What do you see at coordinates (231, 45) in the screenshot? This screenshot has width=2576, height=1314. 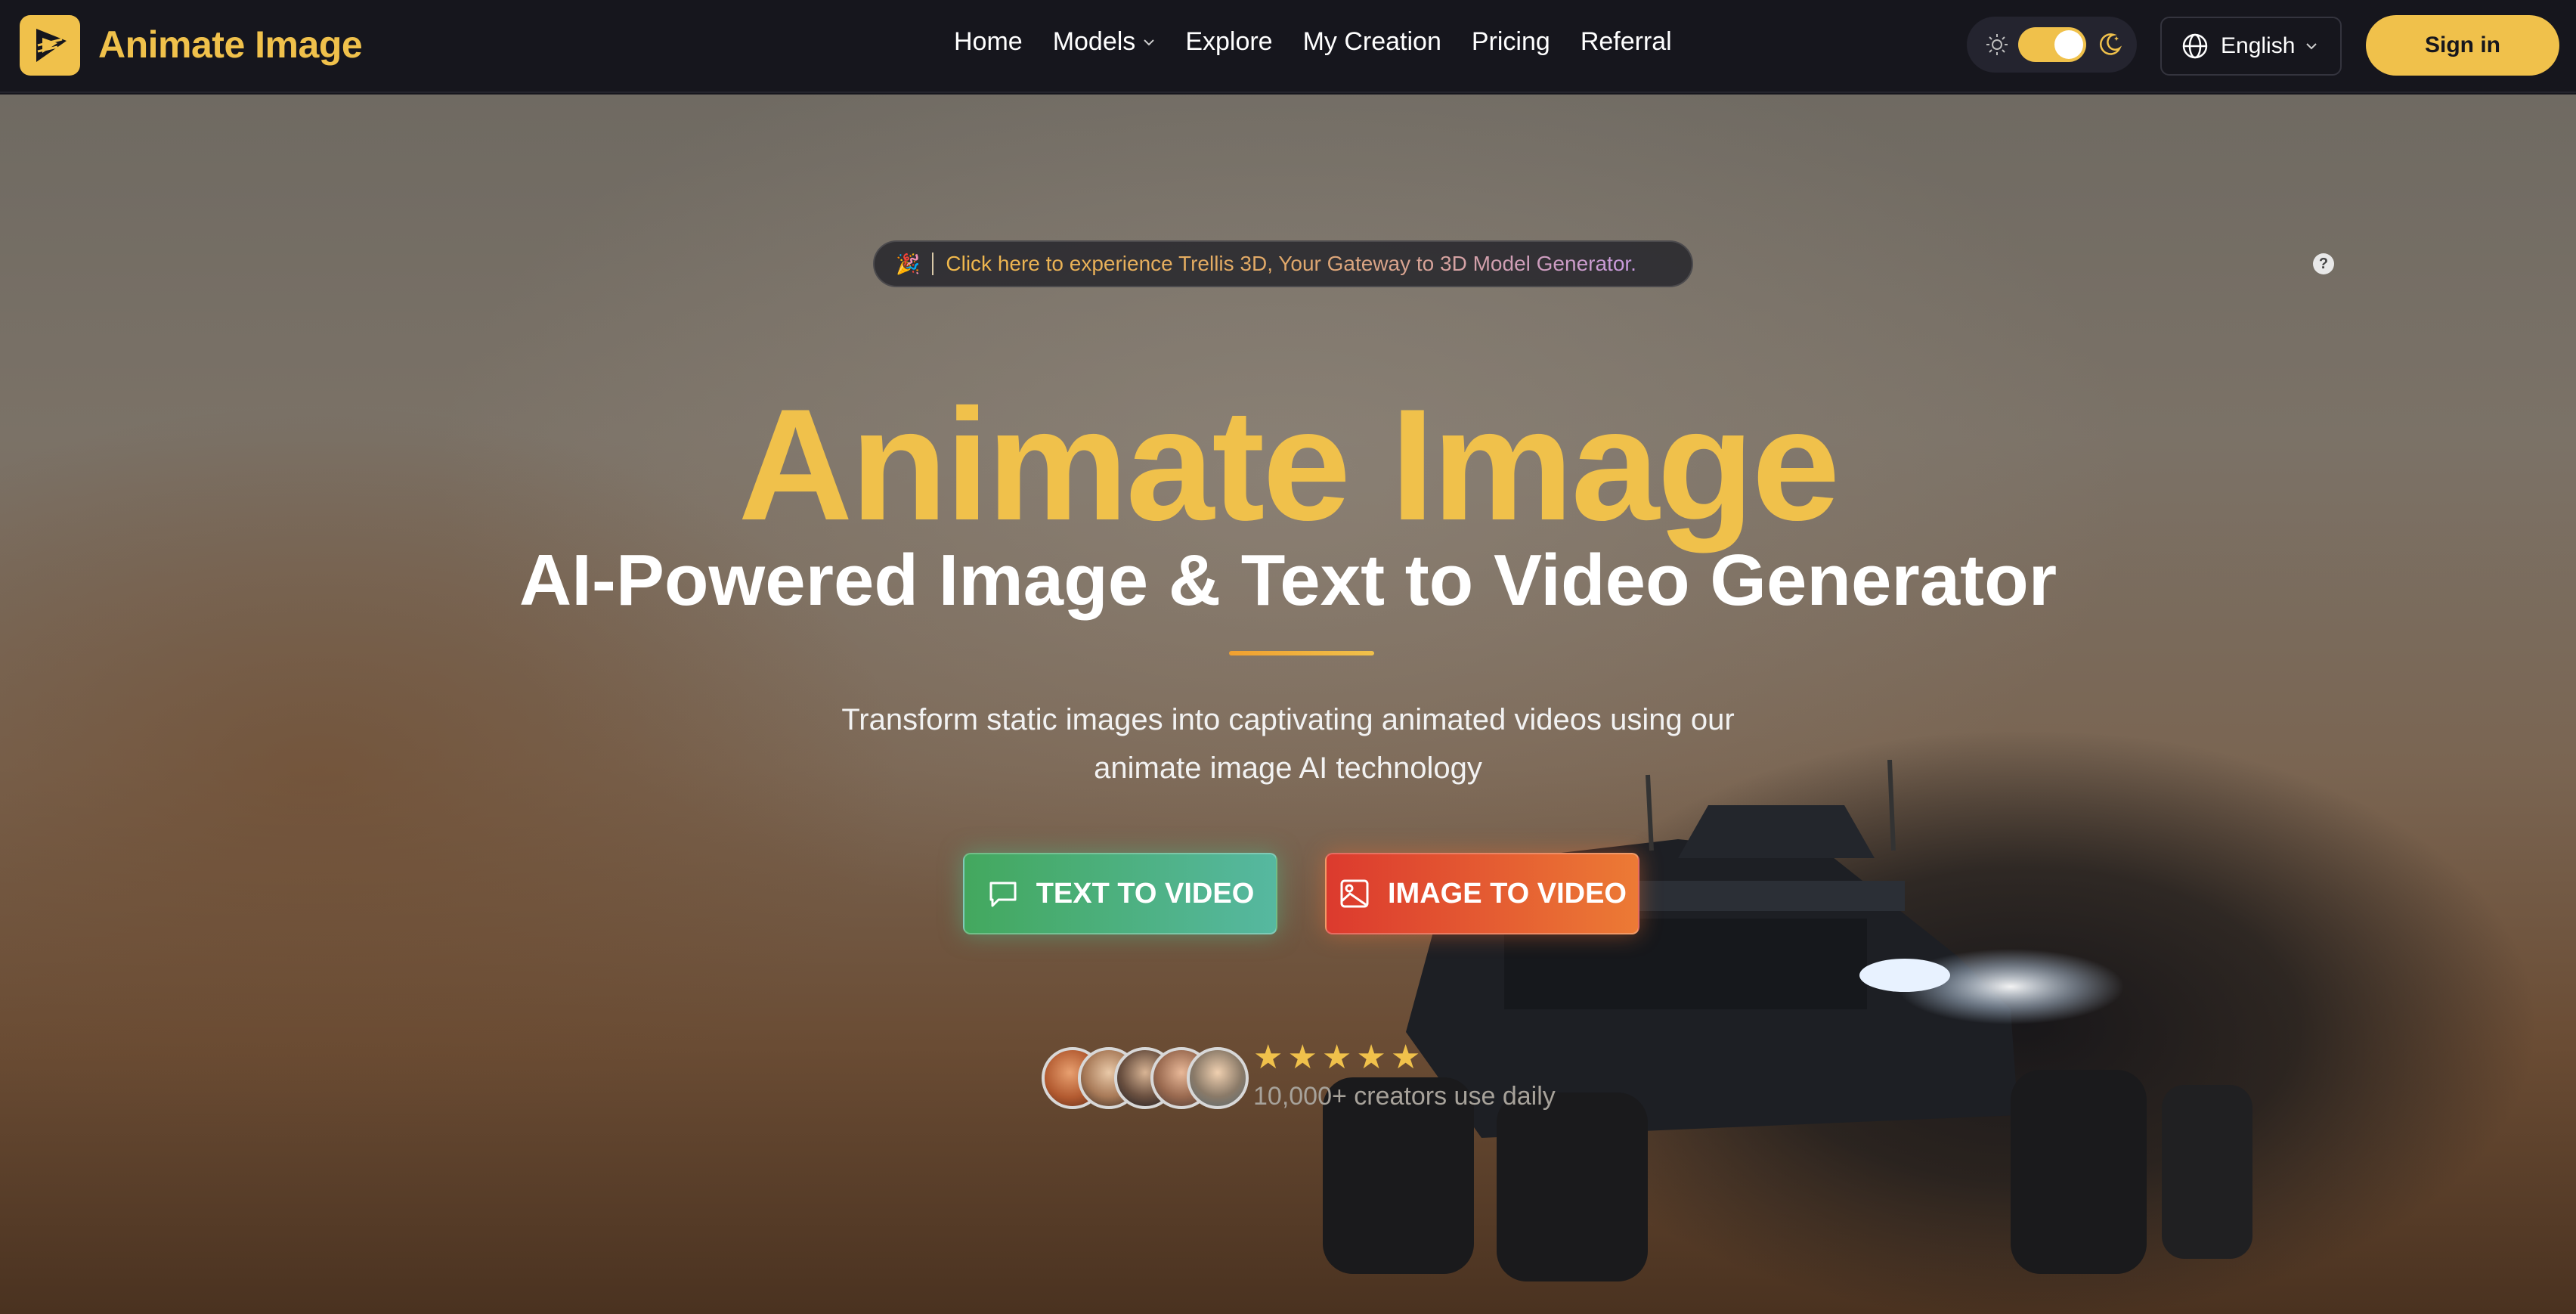 I see `brand-name: Animate Image` at bounding box center [231, 45].